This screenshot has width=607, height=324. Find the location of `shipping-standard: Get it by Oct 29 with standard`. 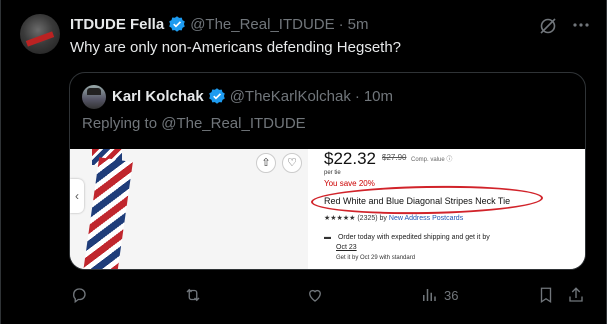

shipping-standard: Get it by Oct 29 with standard is located at coordinates (376, 258).